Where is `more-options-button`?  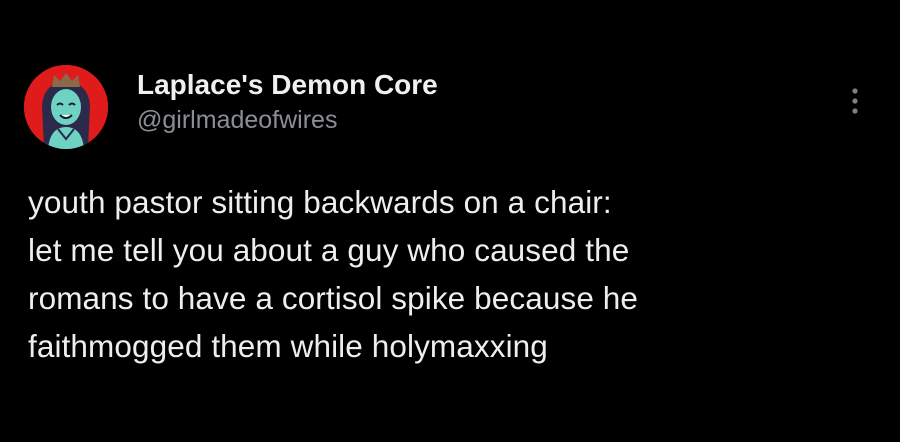 more-options-button is located at coordinates (855, 101).